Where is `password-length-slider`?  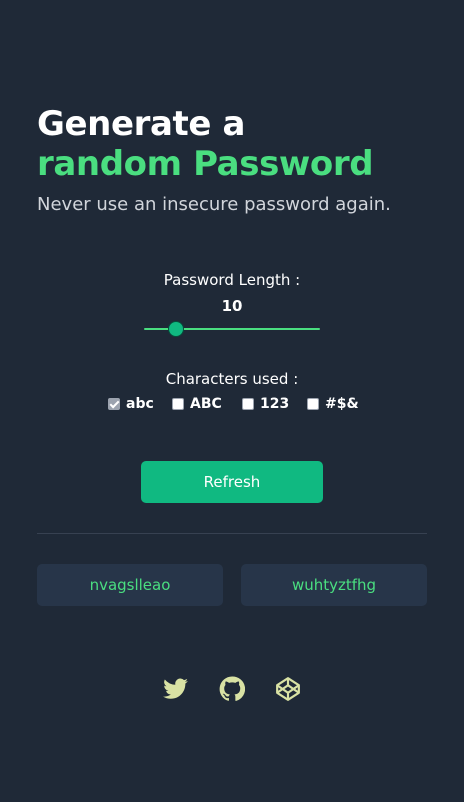 password-length-slider is located at coordinates (232, 329).